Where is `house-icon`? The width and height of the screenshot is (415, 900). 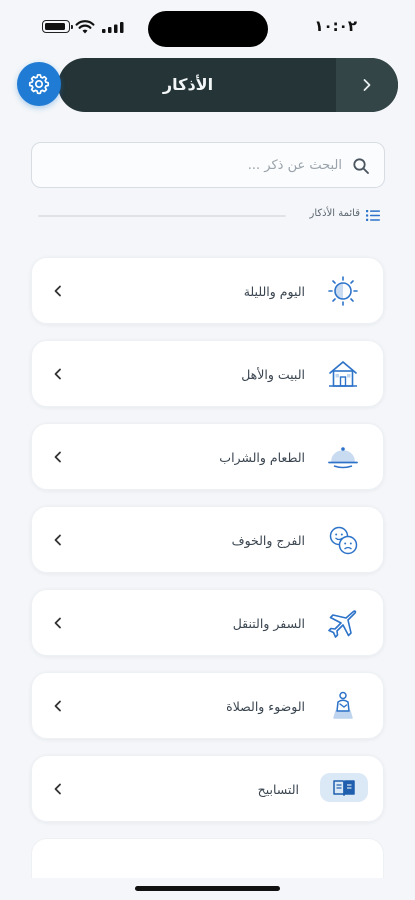
house-icon is located at coordinates (343, 374).